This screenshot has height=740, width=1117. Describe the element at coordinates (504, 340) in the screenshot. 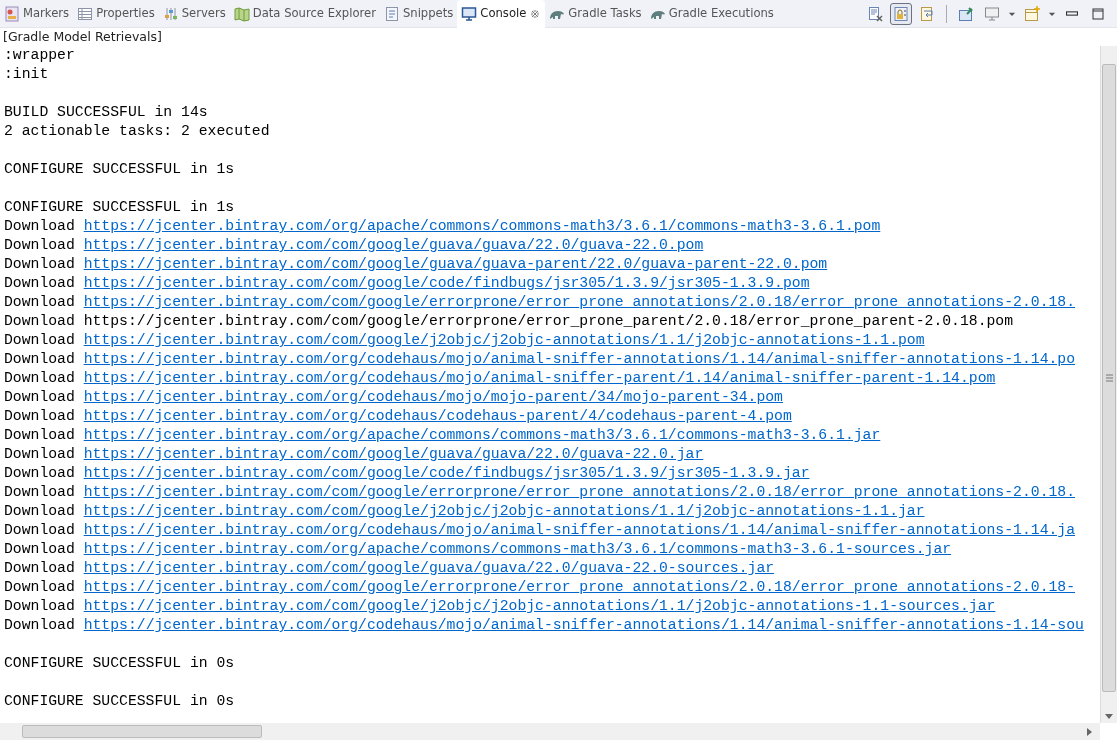

I see `download-link: https://jcenter.bintray.com/com/google/j2objc/j2objc-annotations/1.1/j2objc-annotations-1.1.pom` at that location.